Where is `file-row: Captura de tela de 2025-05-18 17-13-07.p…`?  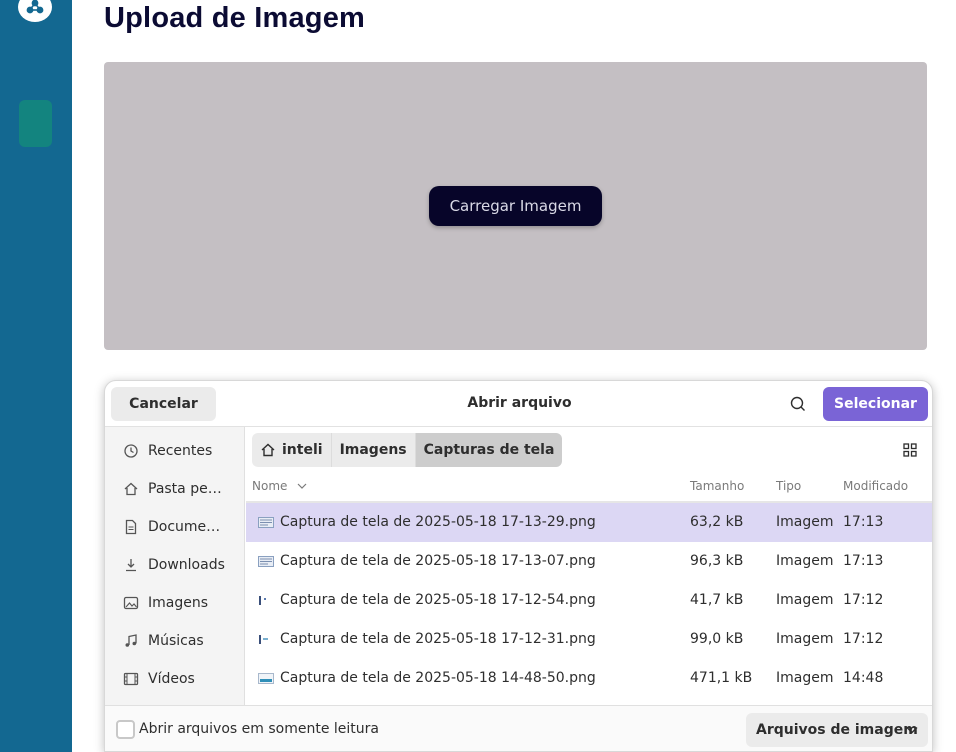
file-row: Captura de tela de 2025-05-18 17-13-07.p… is located at coordinates (589, 561).